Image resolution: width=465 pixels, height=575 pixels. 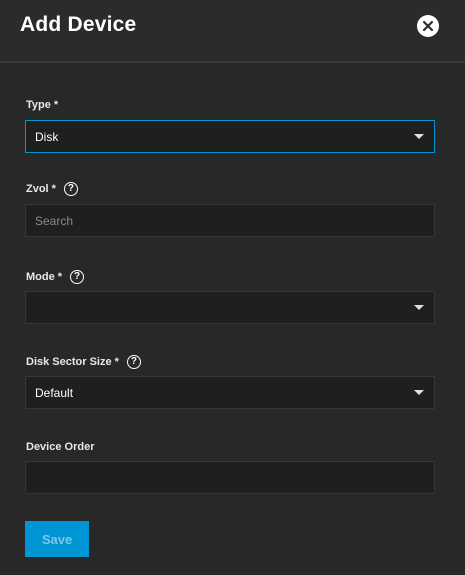 I want to click on mode-select, so click(x=230, y=307).